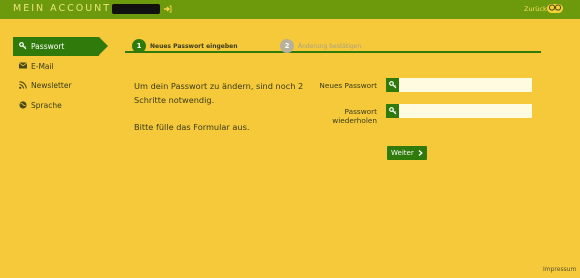 The height and width of the screenshot is (278, 580). What do you see at coordinates (287, 46) in the screenshot?
I see `step-2-indicator: 2` at bounding box center [287, 46].